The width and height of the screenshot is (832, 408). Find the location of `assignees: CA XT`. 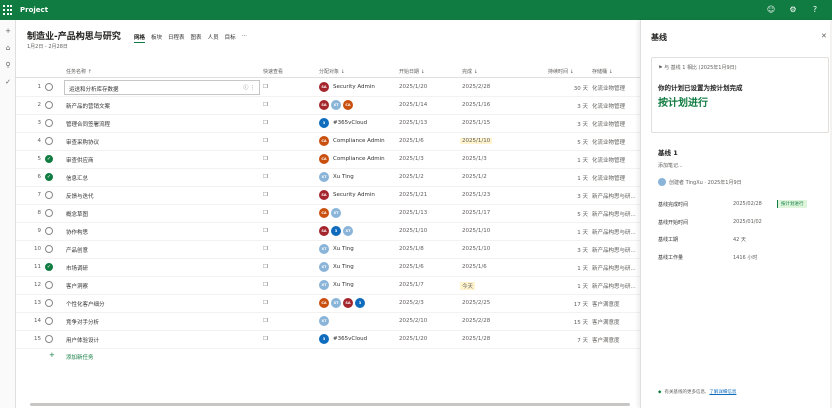

assignees: CA XT is located at coordinates (361, 213).